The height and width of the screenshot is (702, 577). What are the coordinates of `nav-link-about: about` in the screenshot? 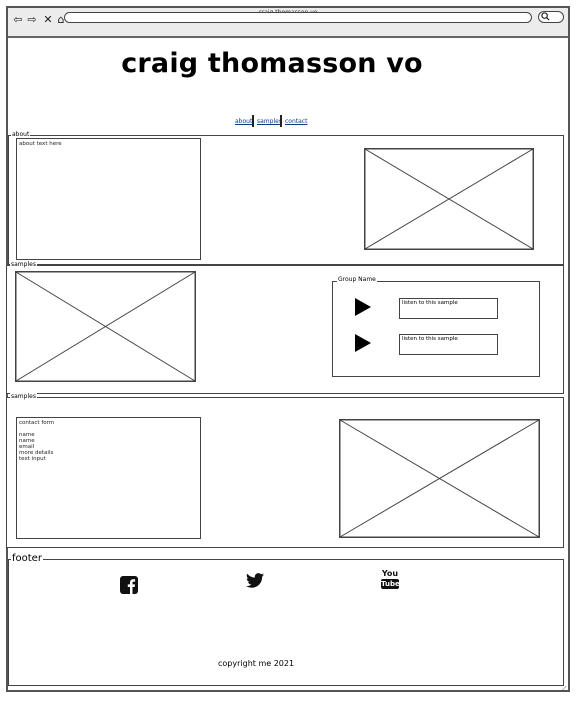 It's located at (243, 121).